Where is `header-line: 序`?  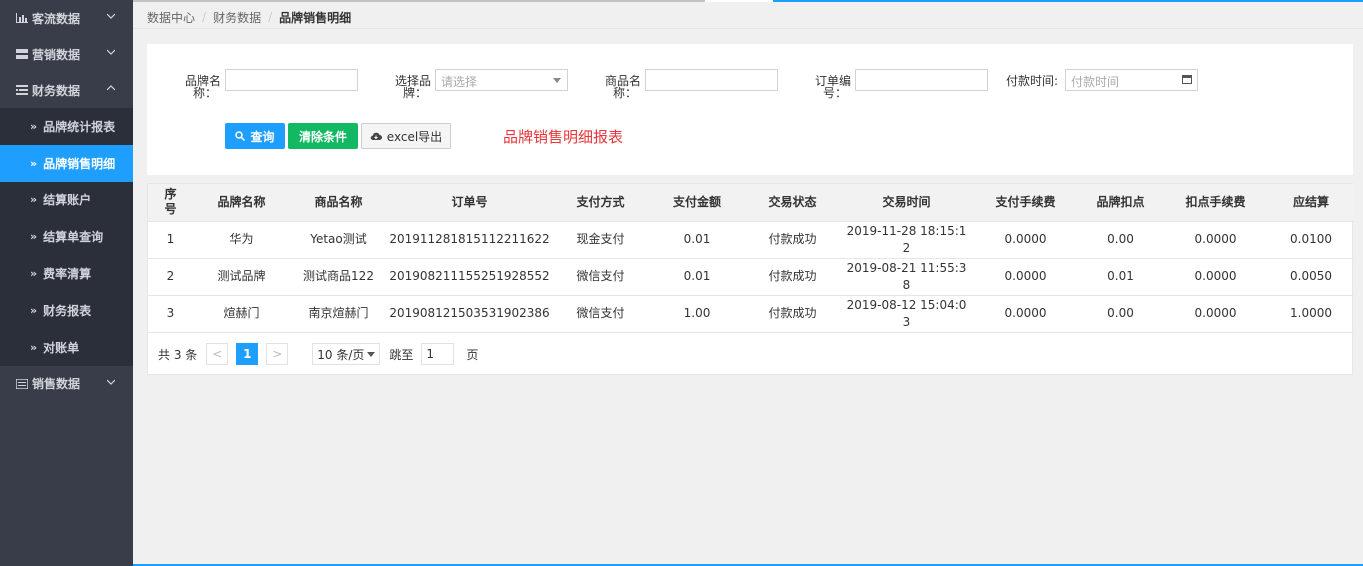
header-line: 序 is located at coordinates (170, 194).